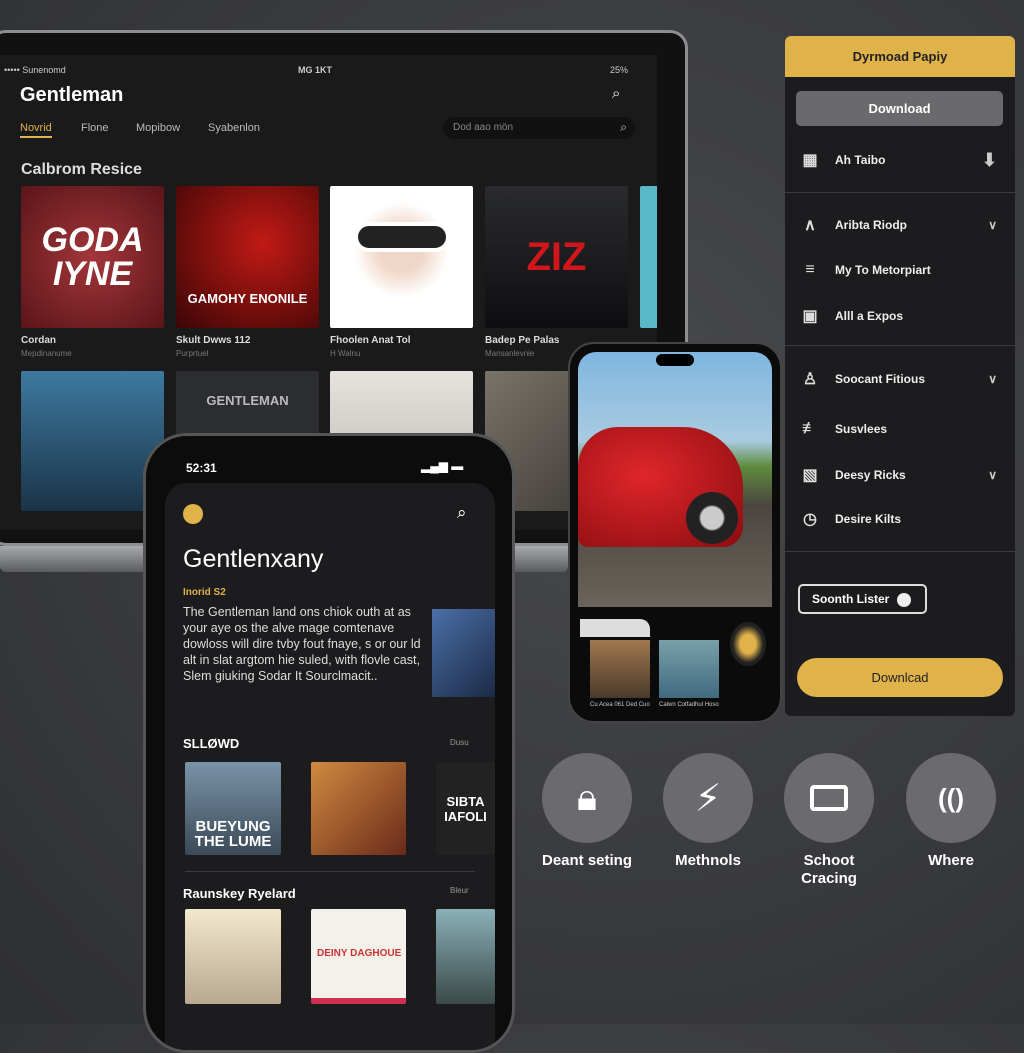 The image size is (1024, 1053). Describe the element at coordinates (675, 360) in the screenshot. I see `camera-notch` at that location.